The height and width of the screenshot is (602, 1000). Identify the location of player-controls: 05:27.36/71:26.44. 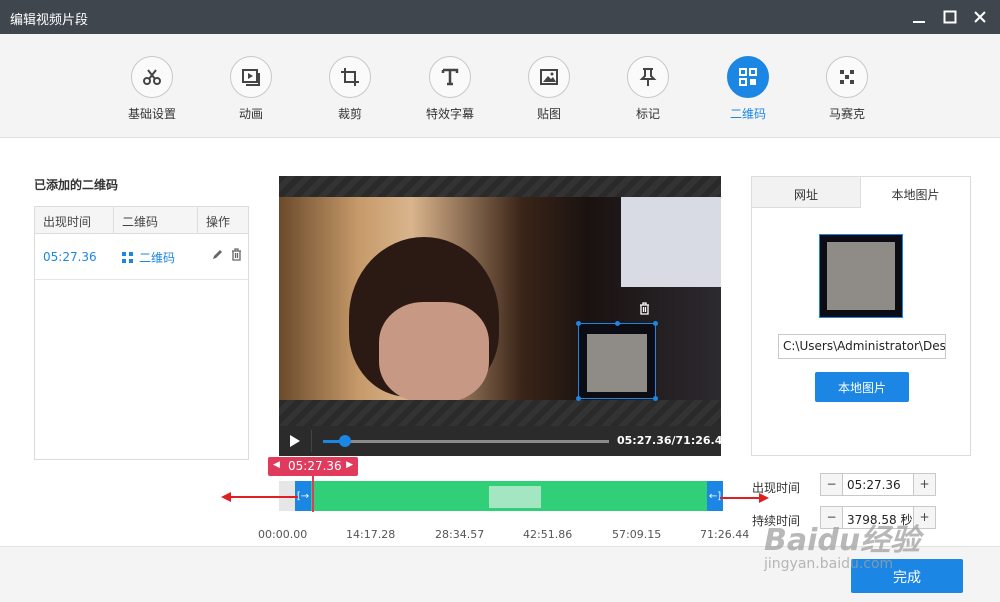
(500, 441).